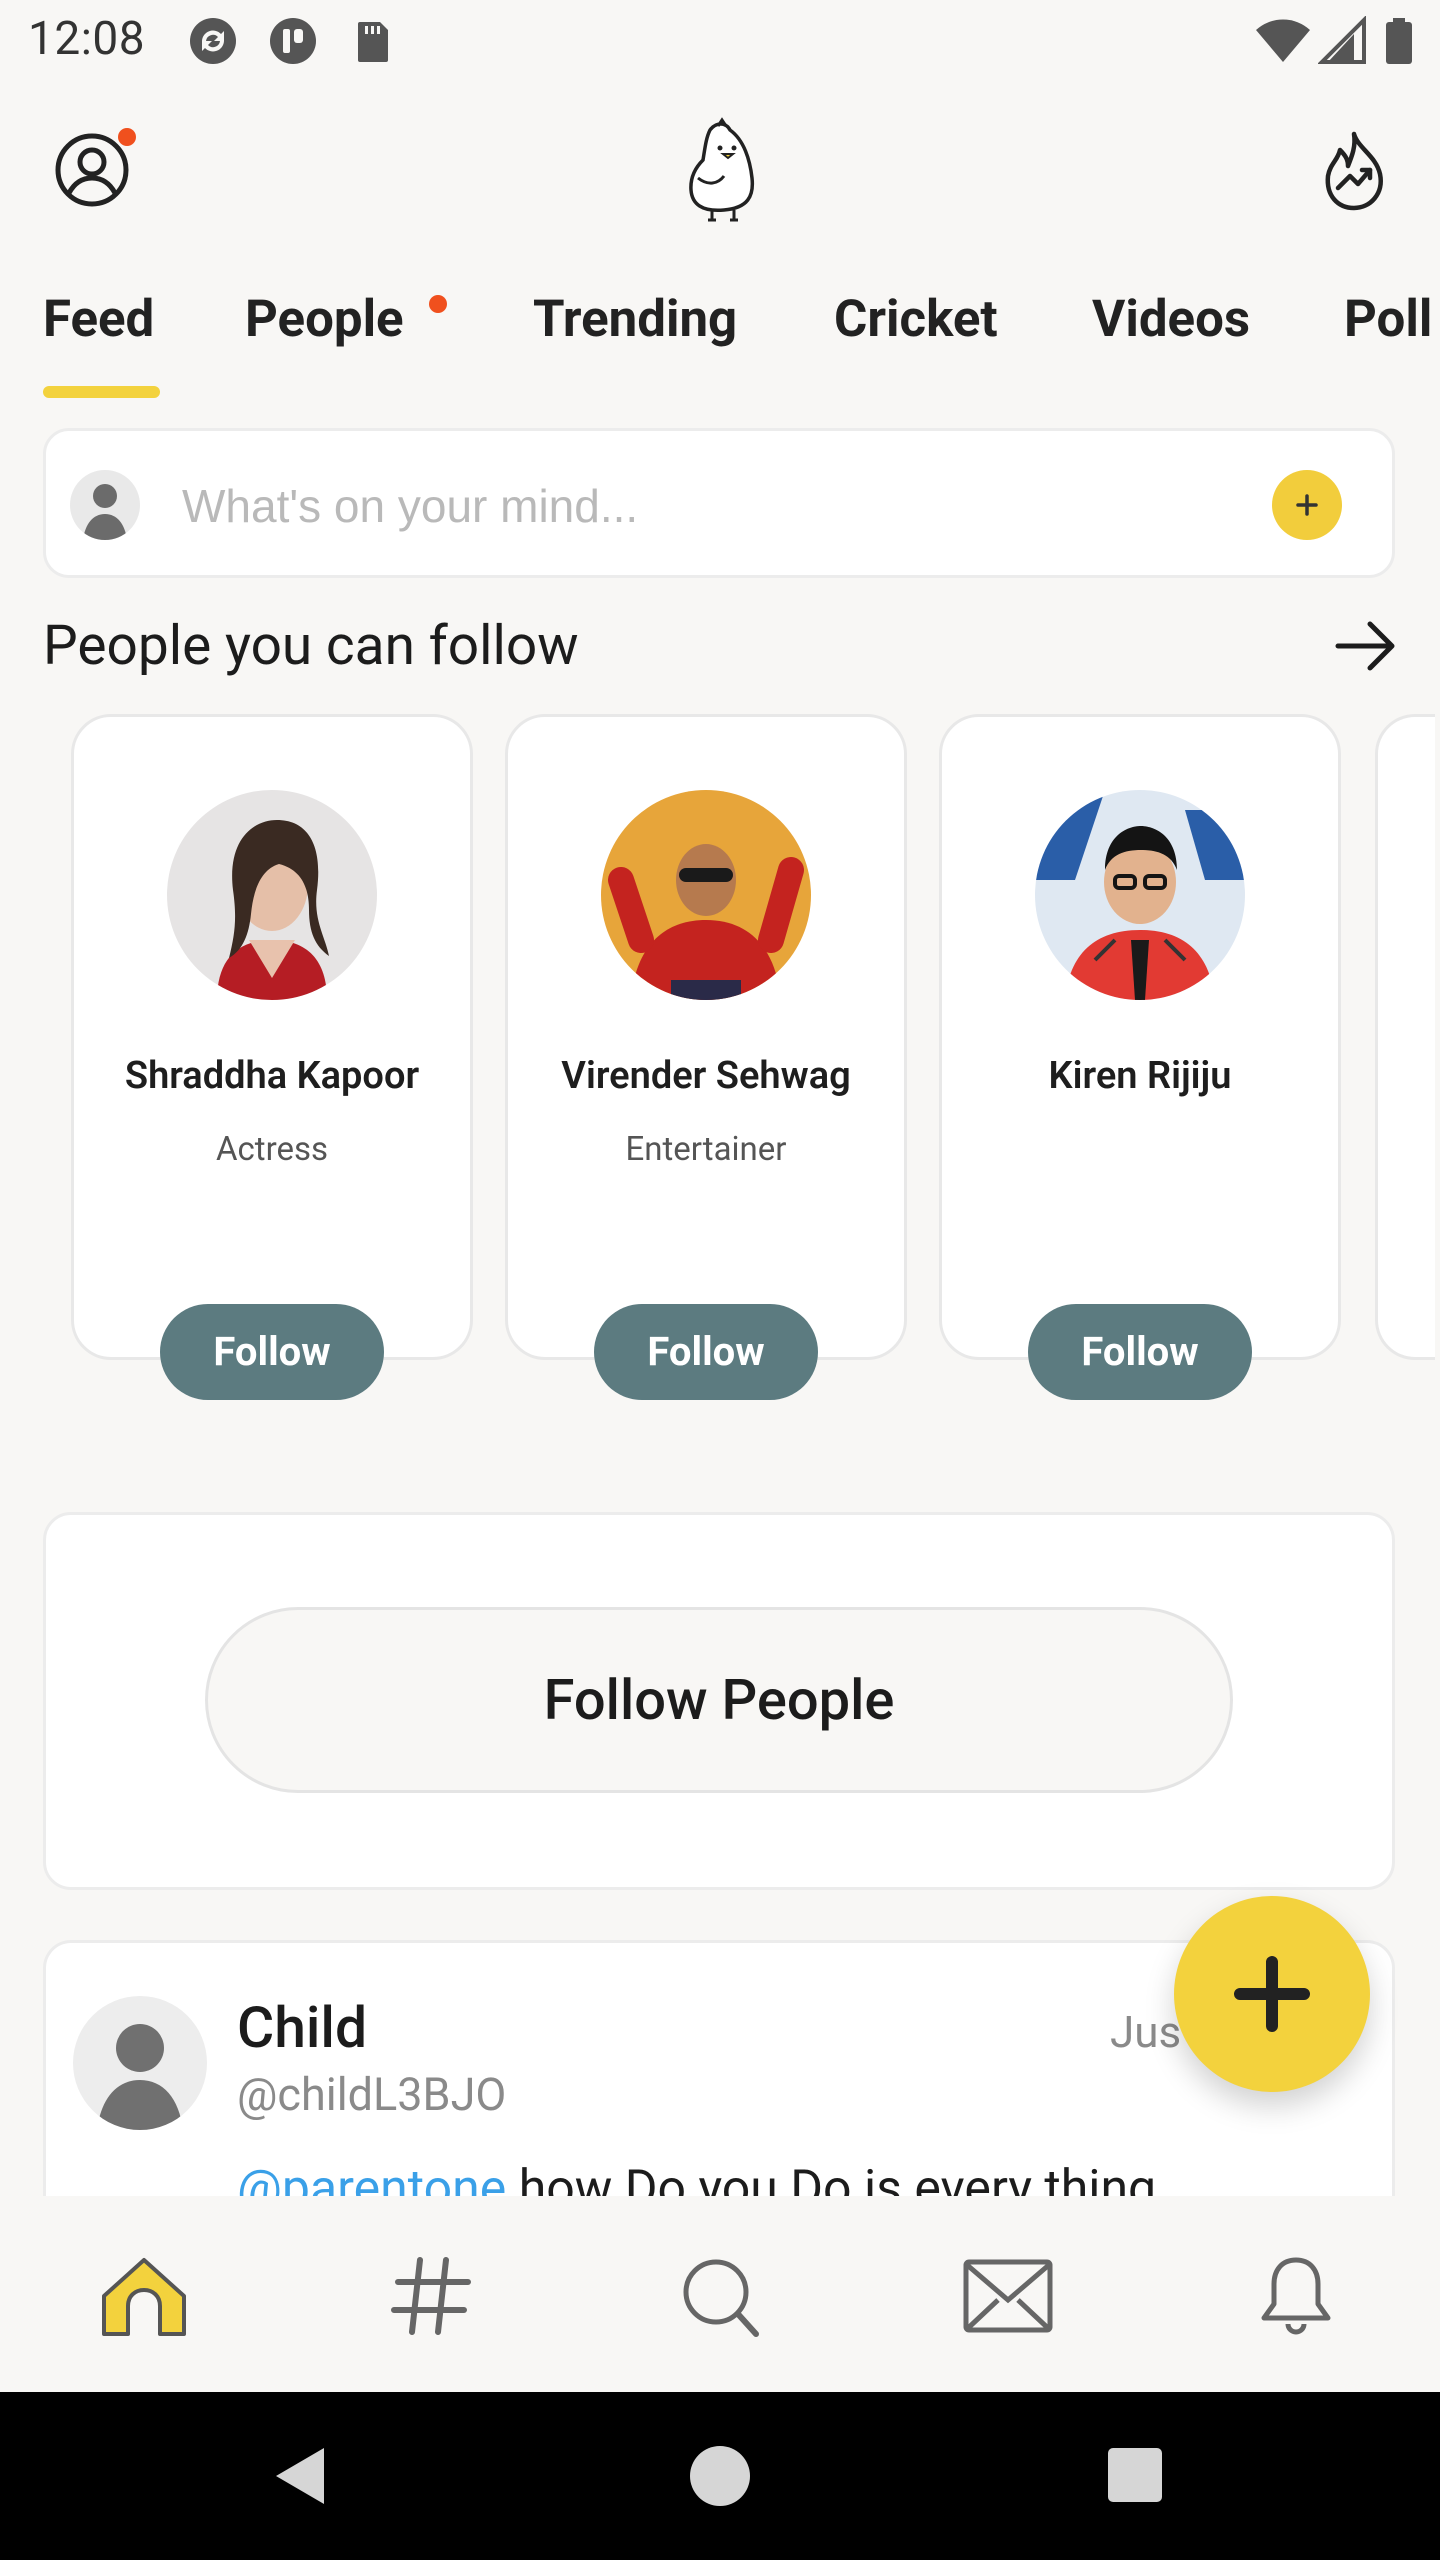 Image resolution: width=1440 pixels, height=2560 pixels. Describe the element at coordinates (706, 1076) in the screenshot. I see `person-name: Virender Sehwag` at that location.